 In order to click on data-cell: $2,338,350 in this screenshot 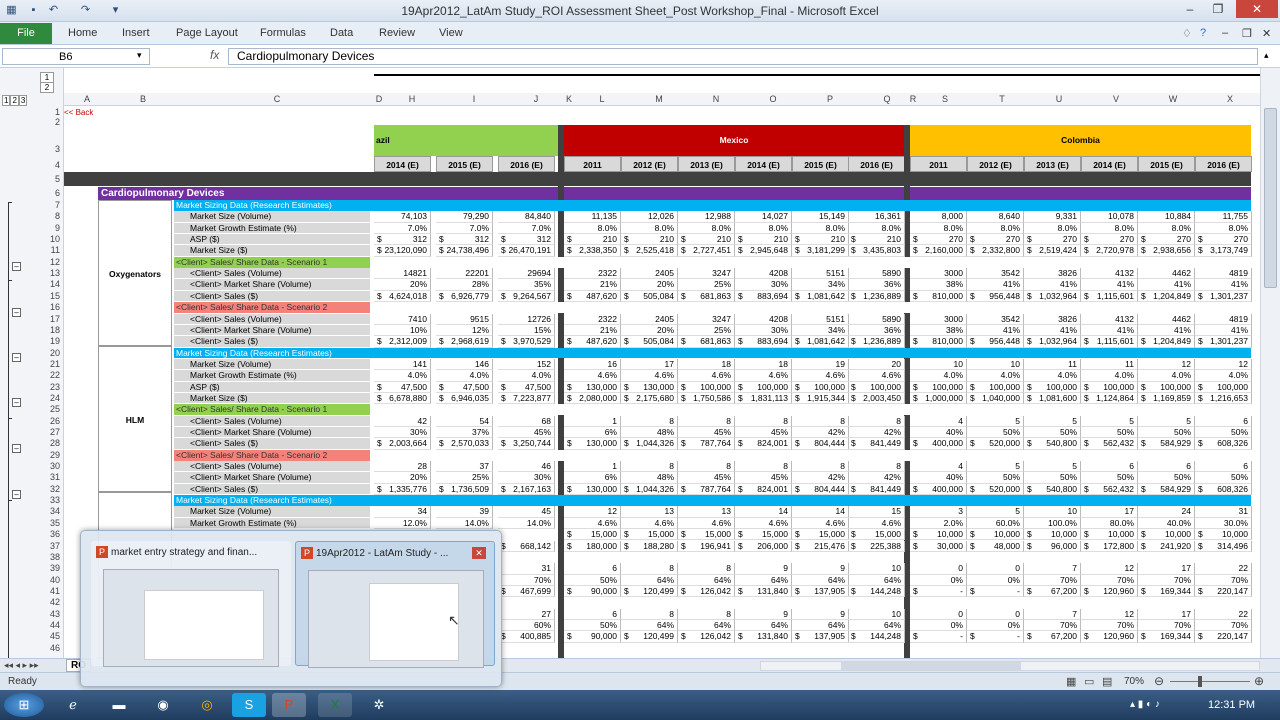, I will do `click(592, 251)`.